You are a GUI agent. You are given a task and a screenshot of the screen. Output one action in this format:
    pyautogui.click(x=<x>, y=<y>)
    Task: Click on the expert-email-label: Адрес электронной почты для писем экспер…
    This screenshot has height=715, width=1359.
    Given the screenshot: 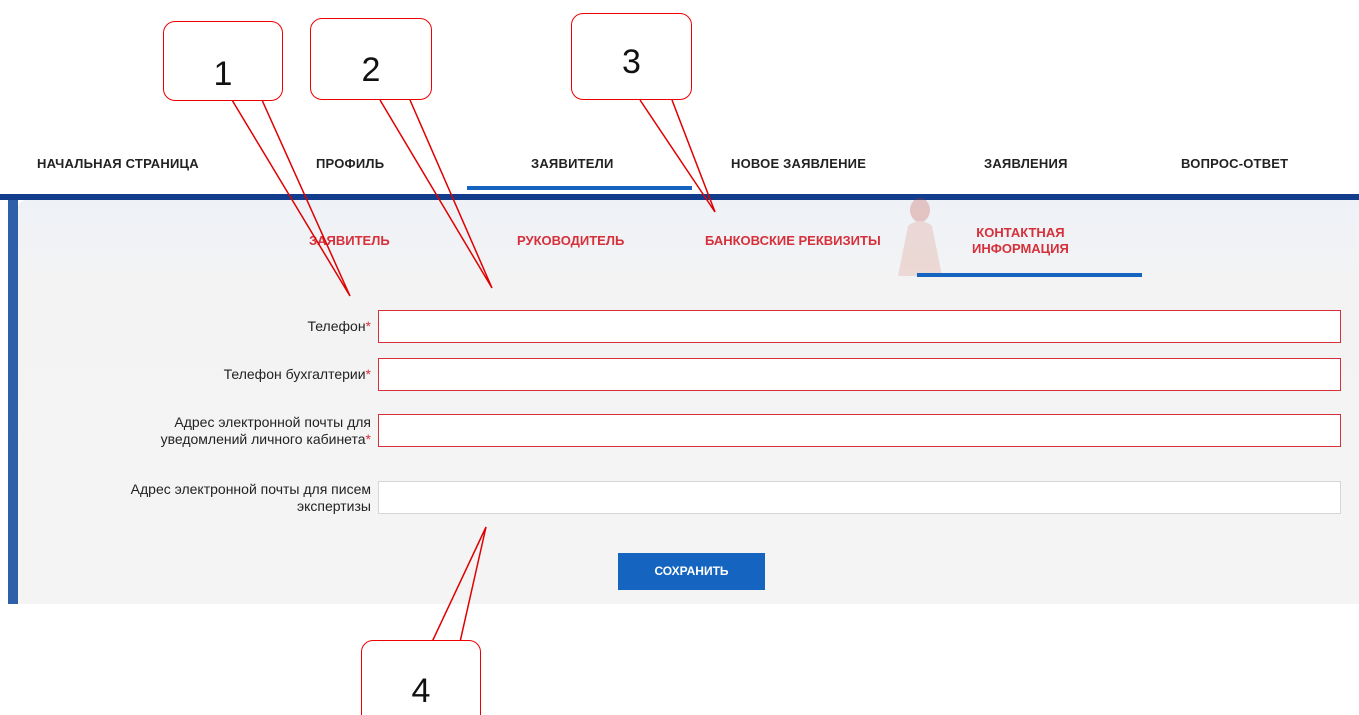 What is the action you would take?
    pyautogui.click(x=251, y=498)
    